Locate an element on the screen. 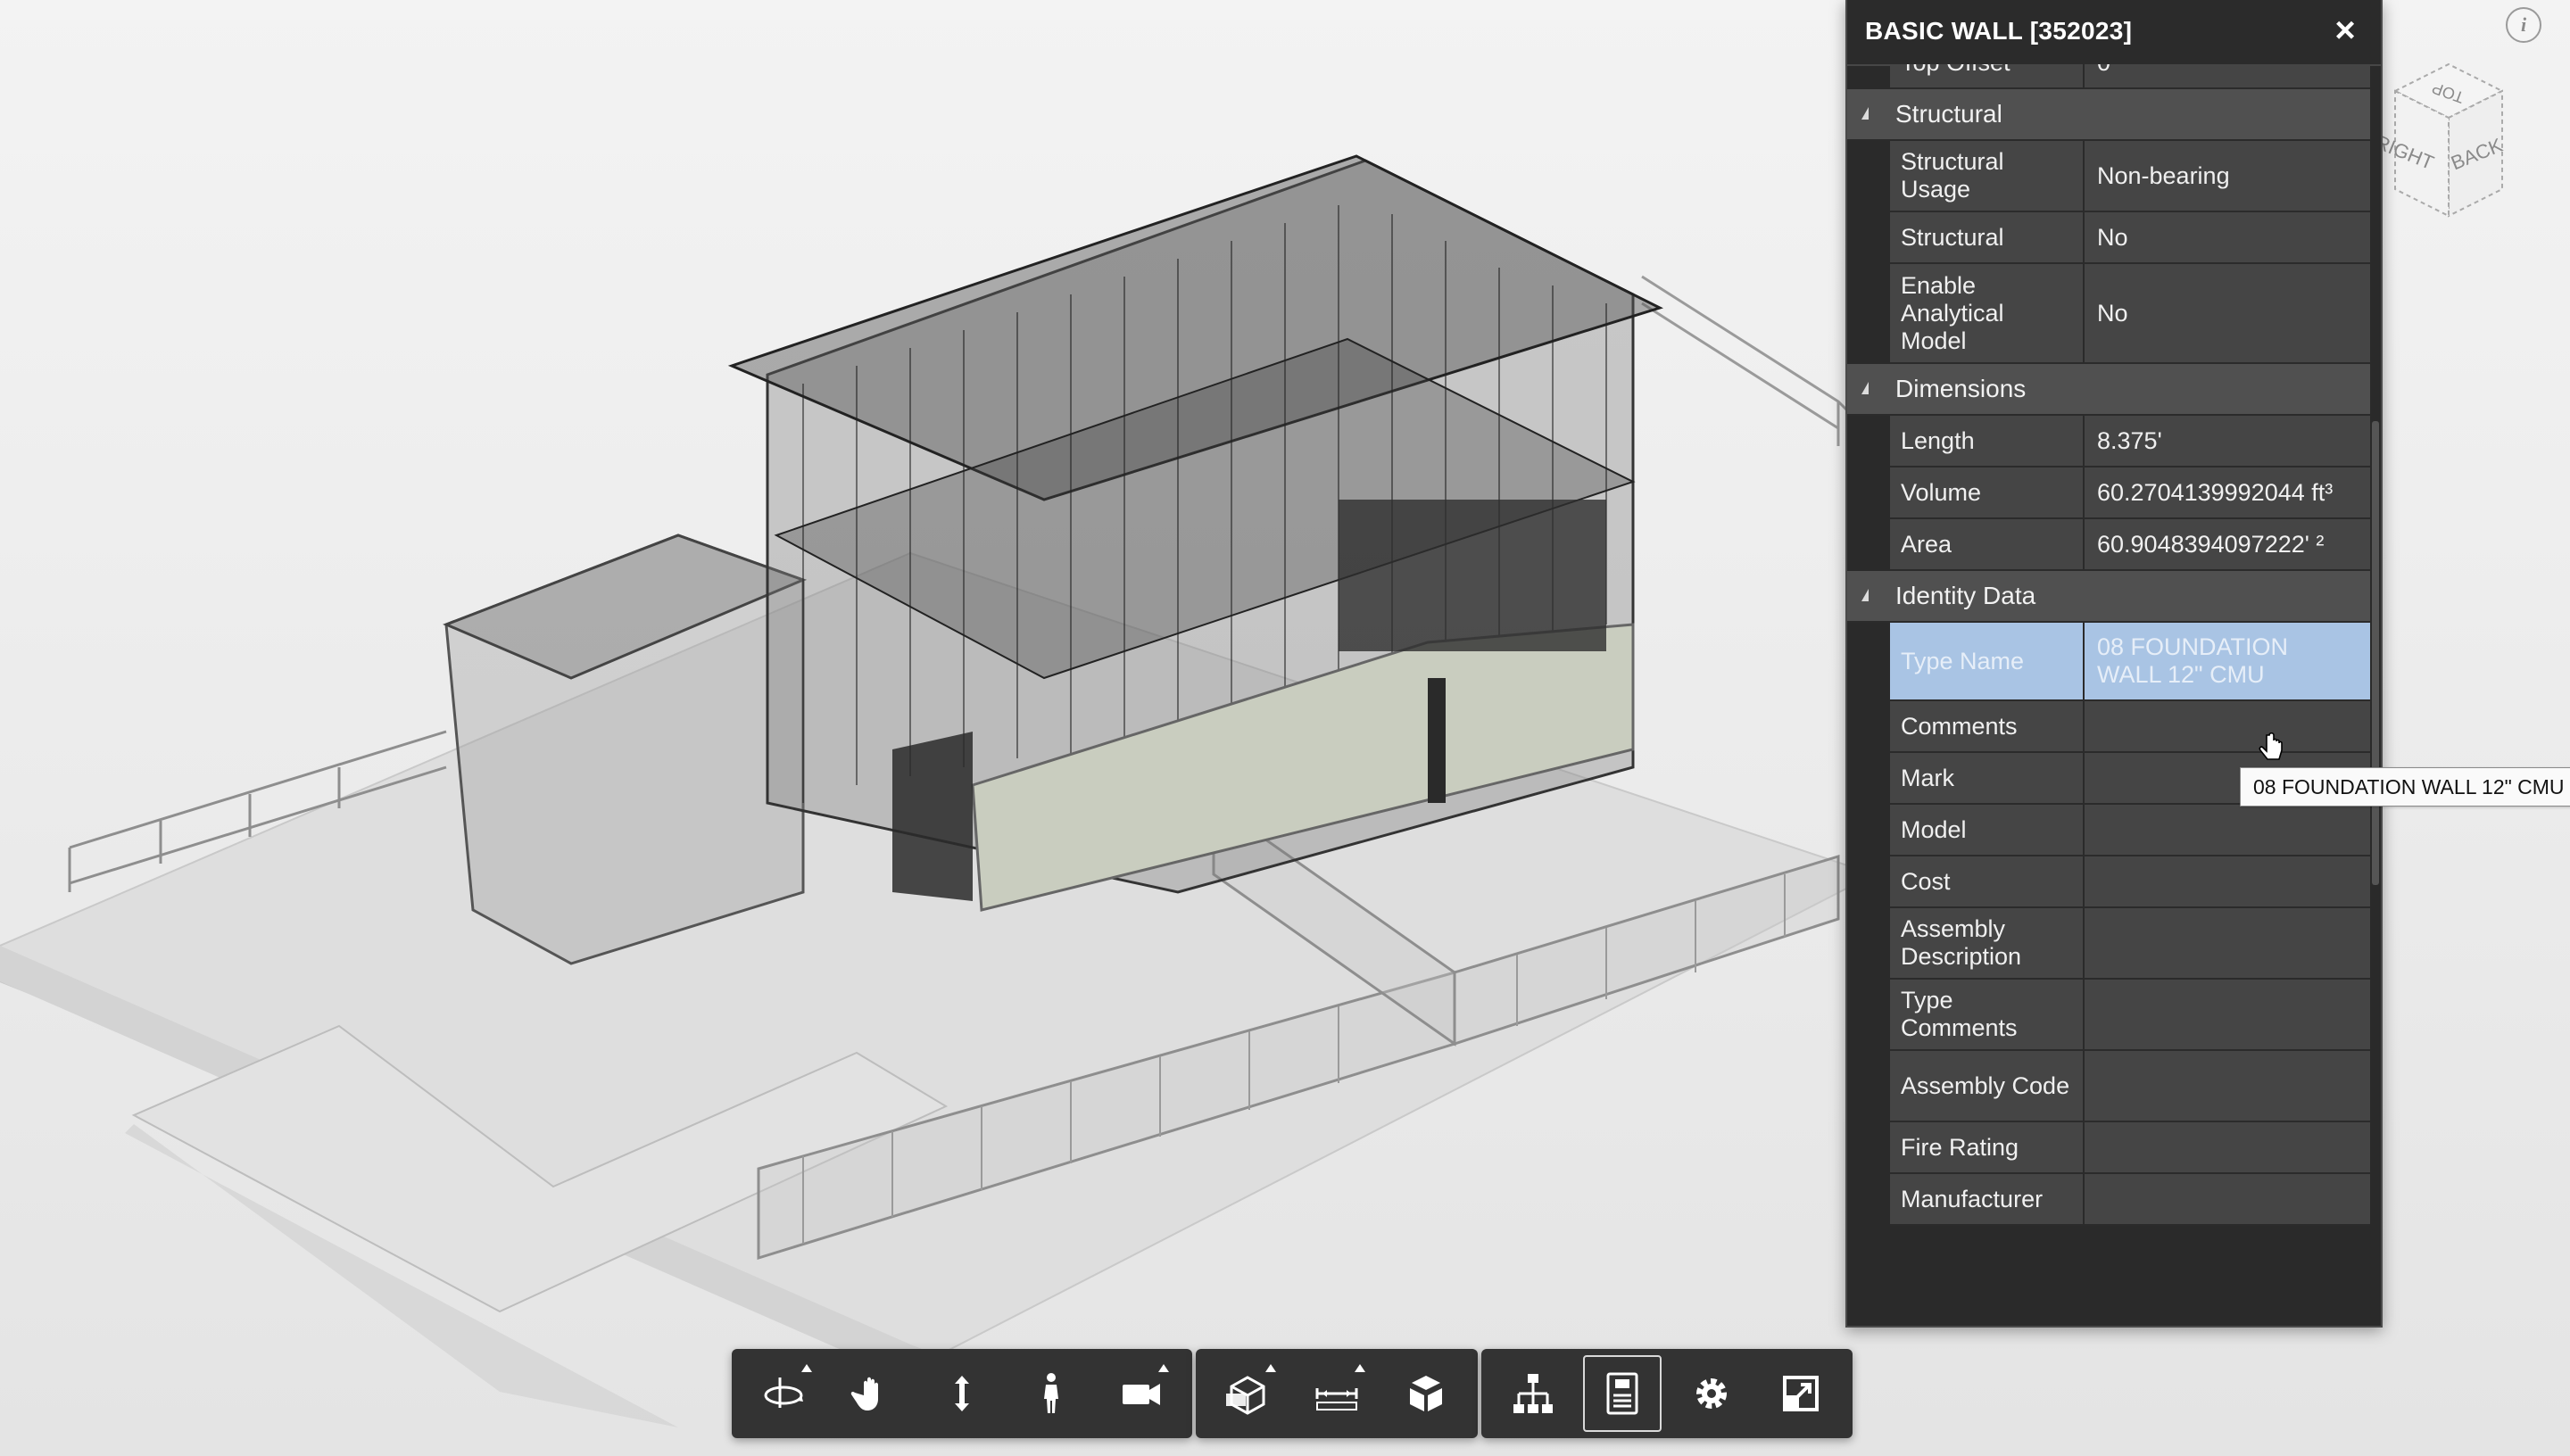 Image resolution: width=2570 pixels, height=1456 pixels. panel-header: BASIC WALL [352023] × is located at coordinates (2114, 33).